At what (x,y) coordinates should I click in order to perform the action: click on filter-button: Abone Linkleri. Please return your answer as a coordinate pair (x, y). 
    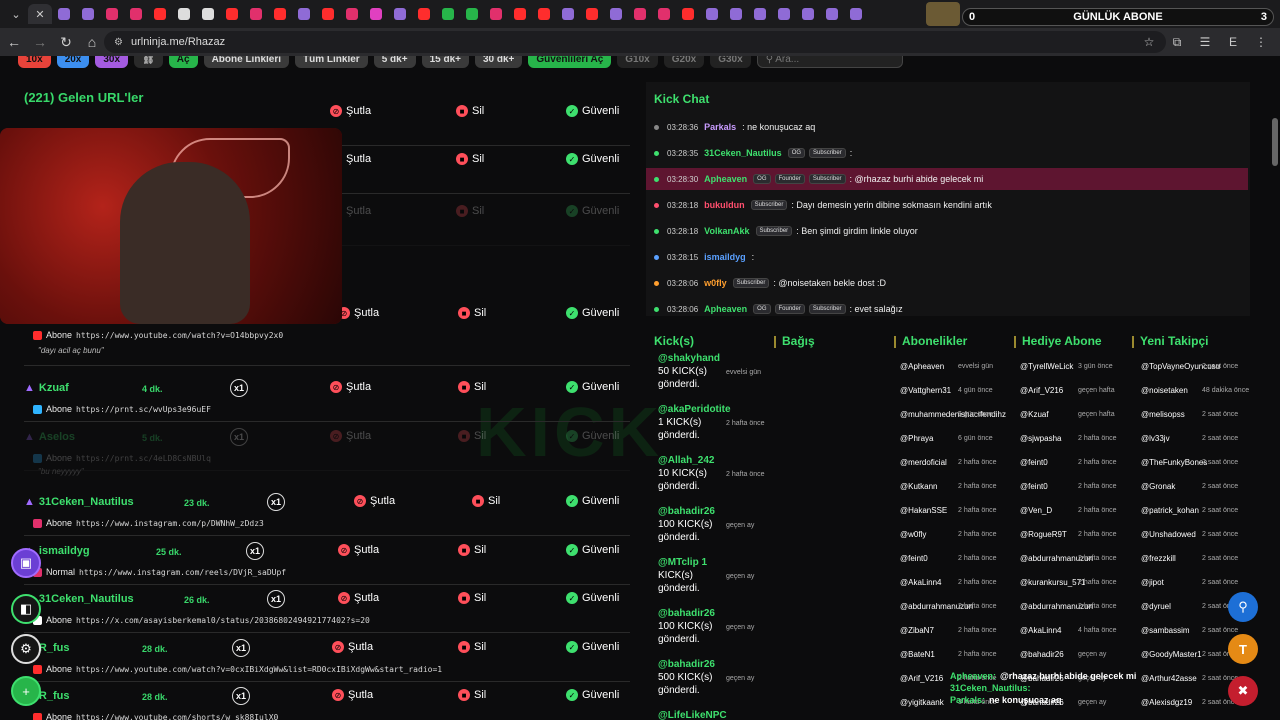
    Looking at the image, I should click on (246, 62).